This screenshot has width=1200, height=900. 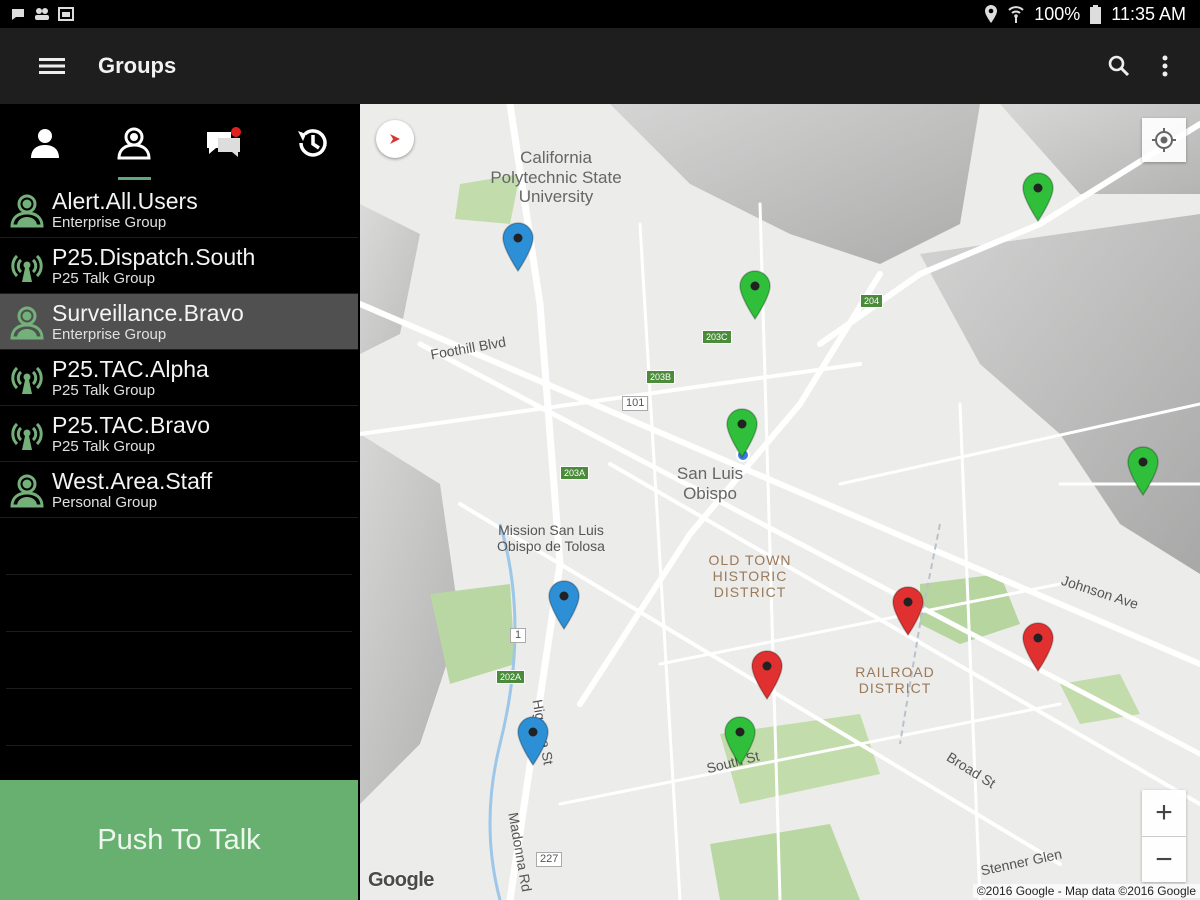 I want to click on menu-button, so click(x=52, y=66).